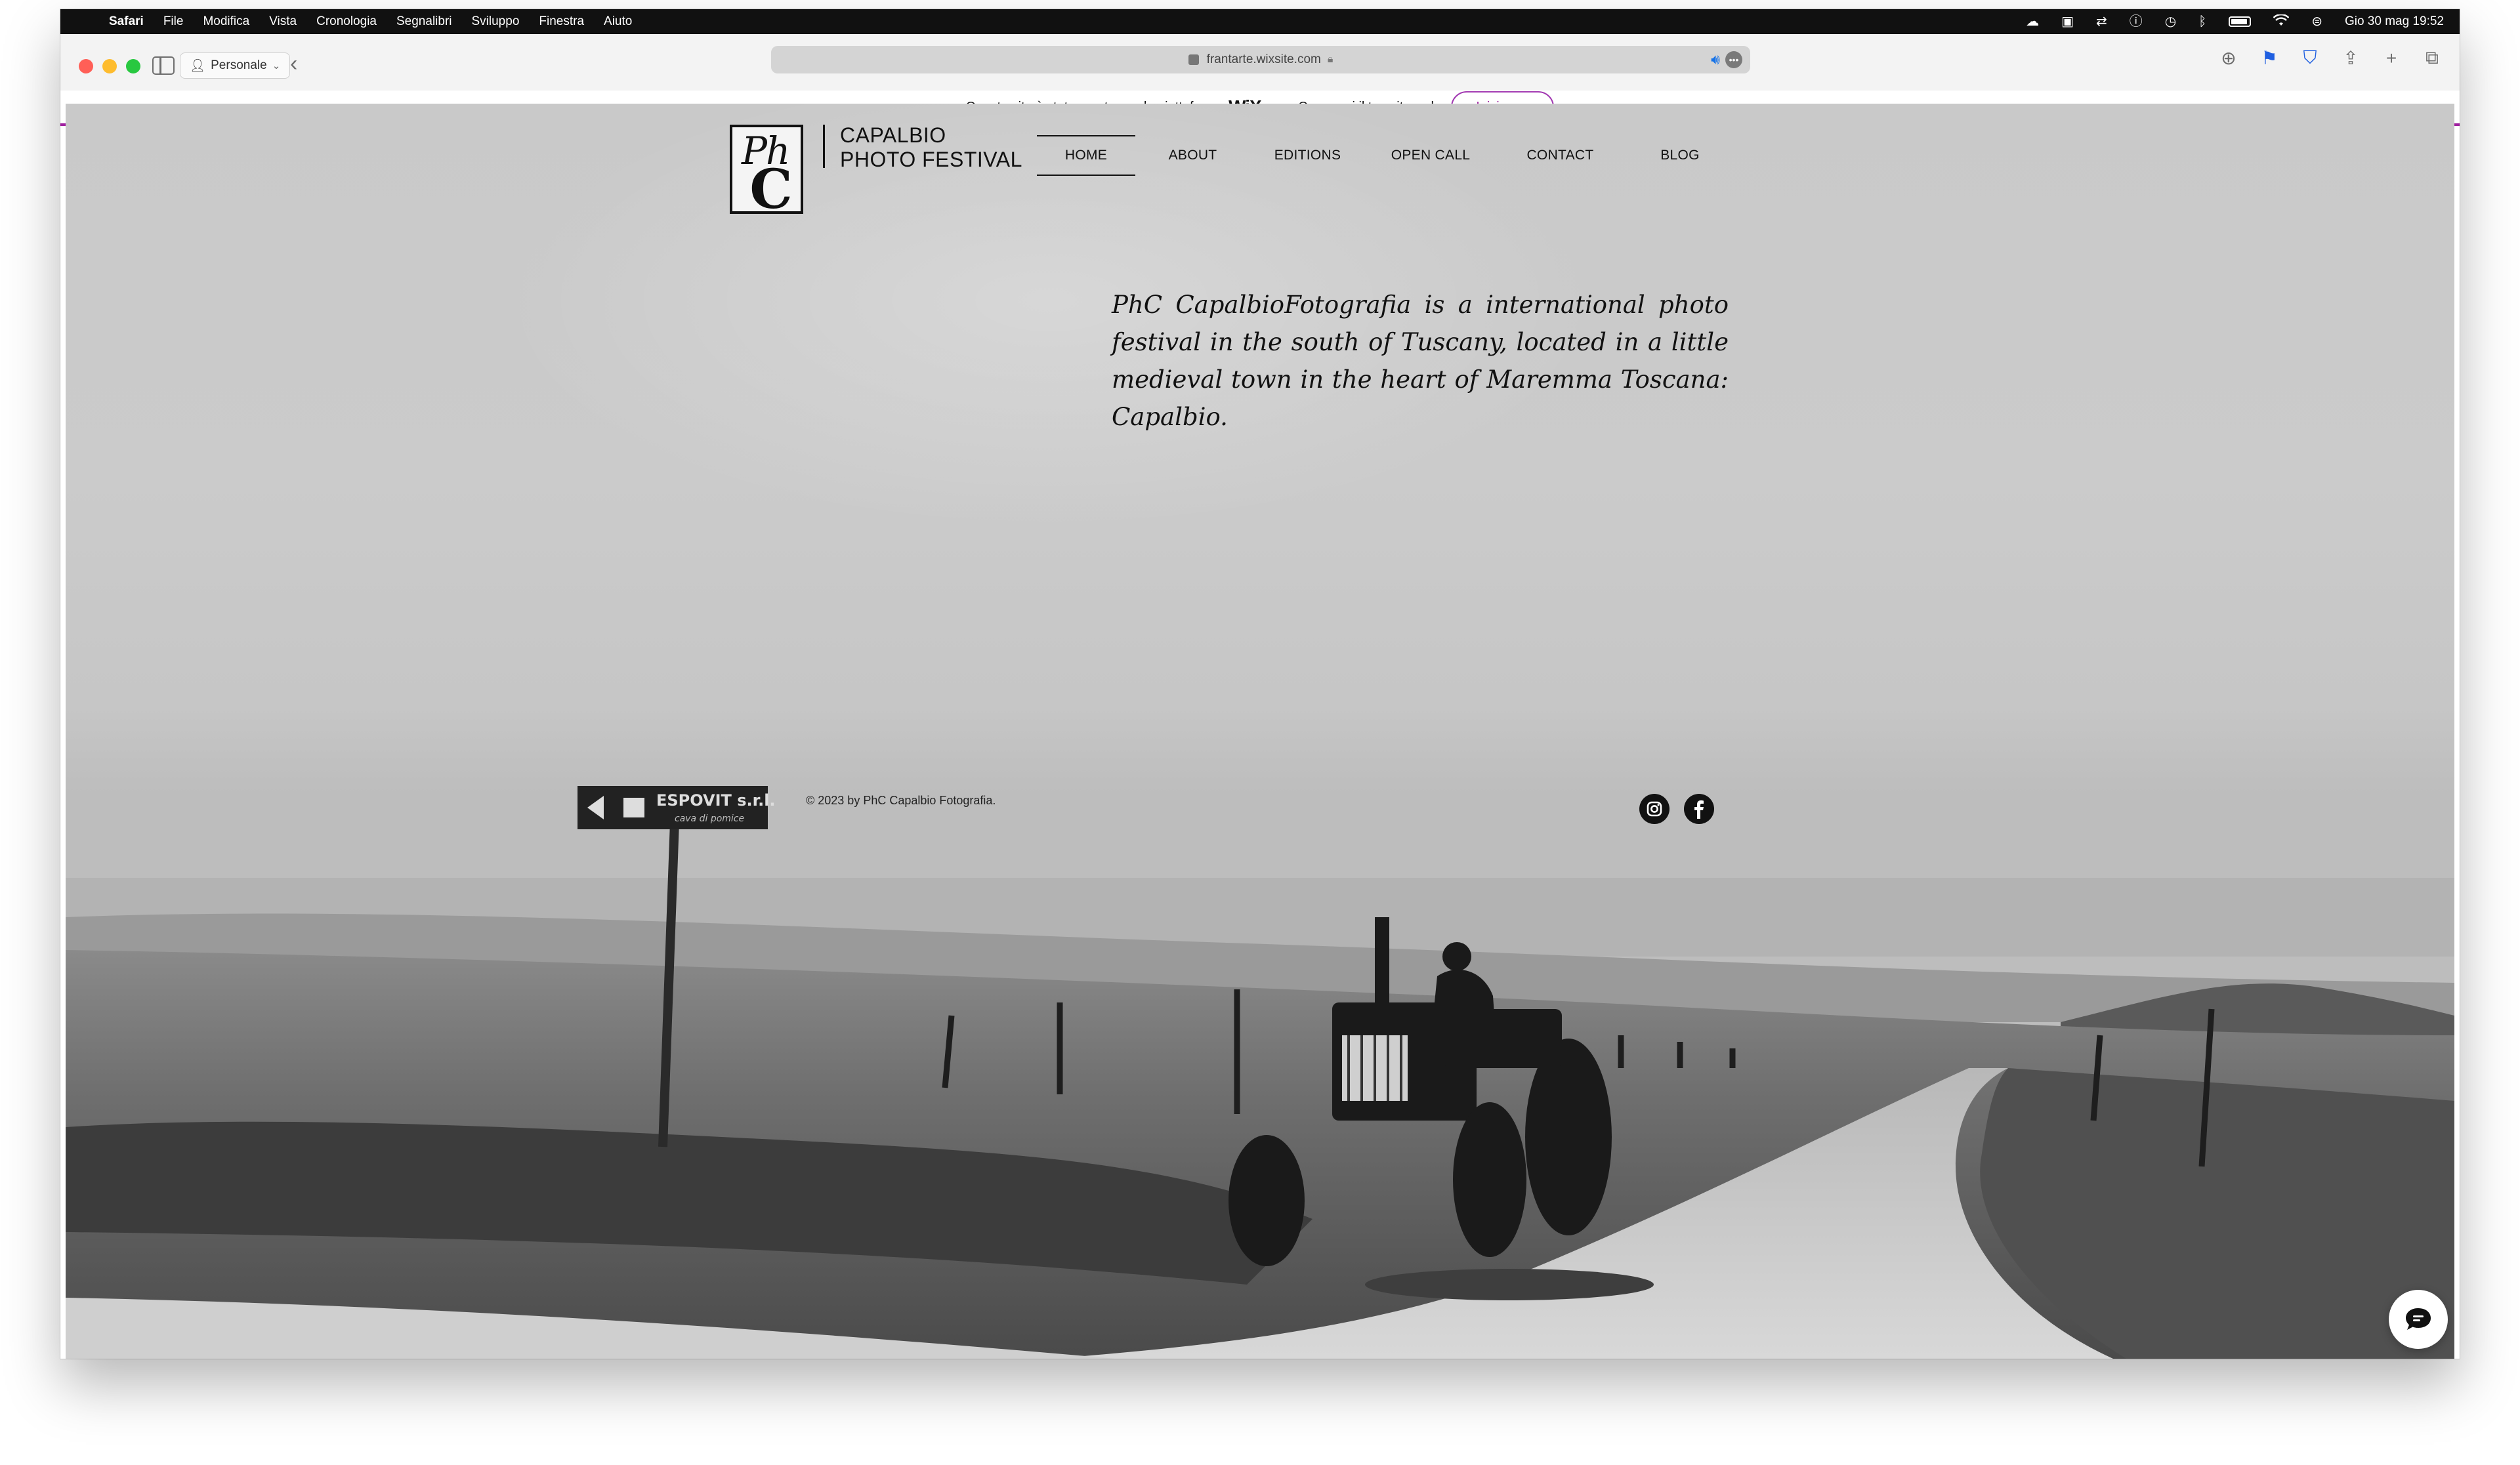  Describe the element at coordinates (276, 66) in the screenshot. I see `chevron-down-icon: ⌄` at that location.